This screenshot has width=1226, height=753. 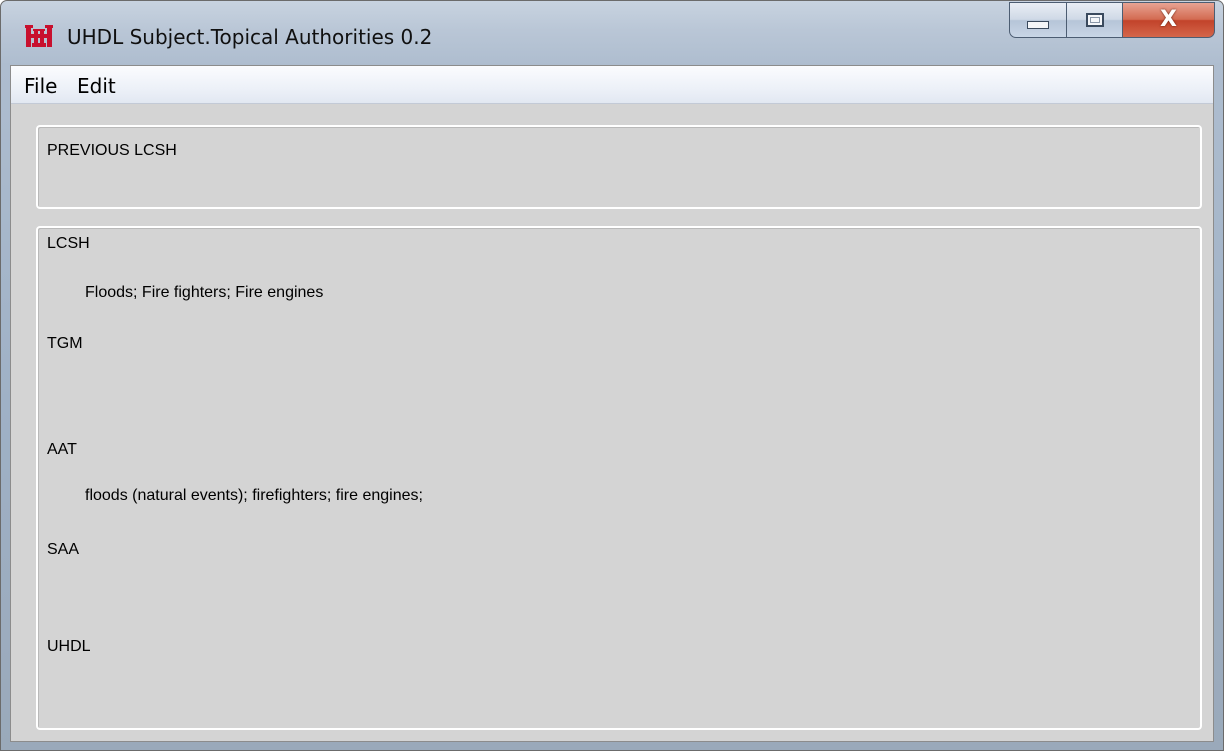 I want to click on aat-label: AAT, so click(x=62, y=449).